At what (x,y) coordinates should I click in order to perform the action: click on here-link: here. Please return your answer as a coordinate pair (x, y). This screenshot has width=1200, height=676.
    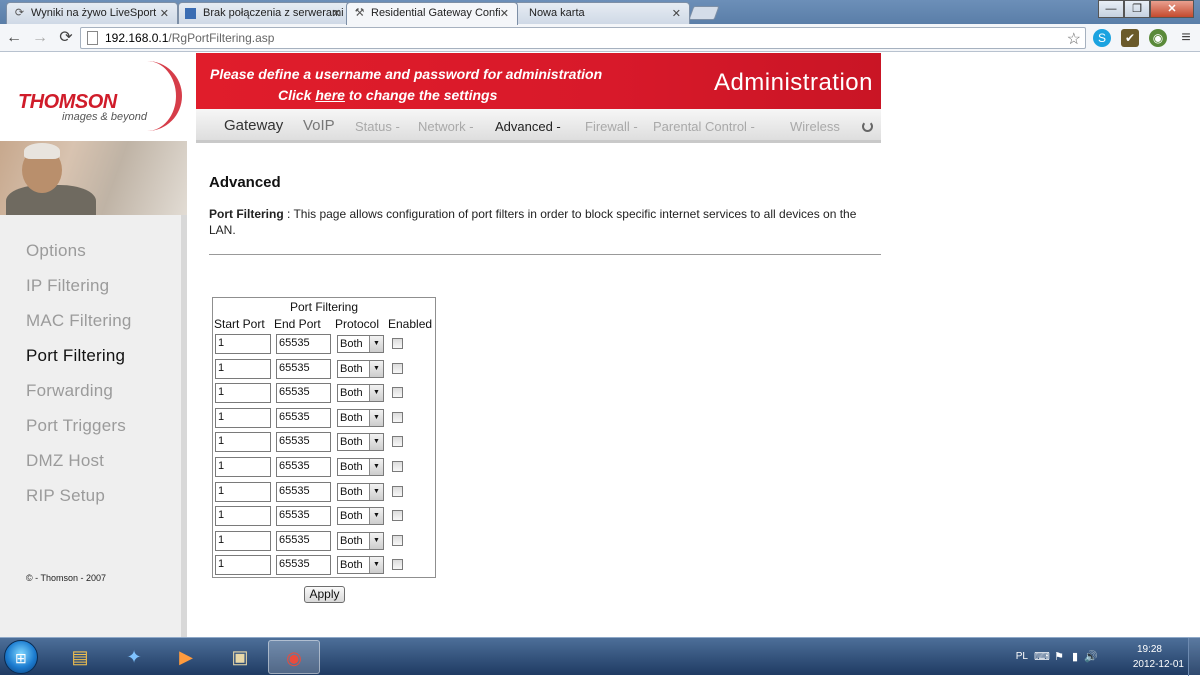
    Looking at the image, I should click on (330, 95).